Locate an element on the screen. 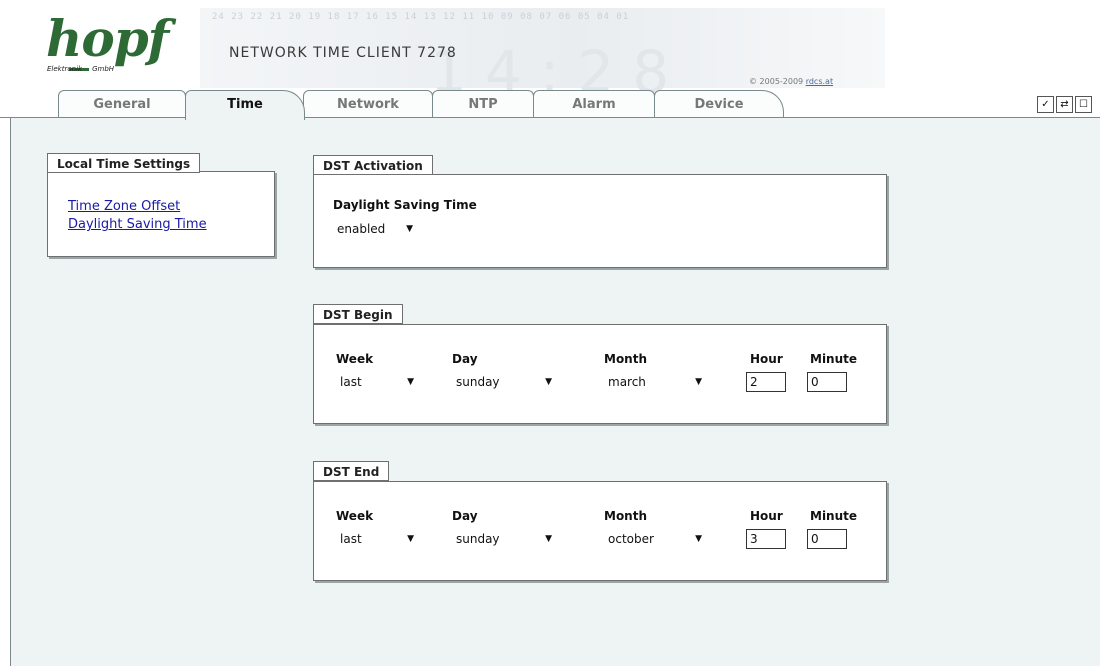  end-week-value: last is located at coordinates (351, 539).